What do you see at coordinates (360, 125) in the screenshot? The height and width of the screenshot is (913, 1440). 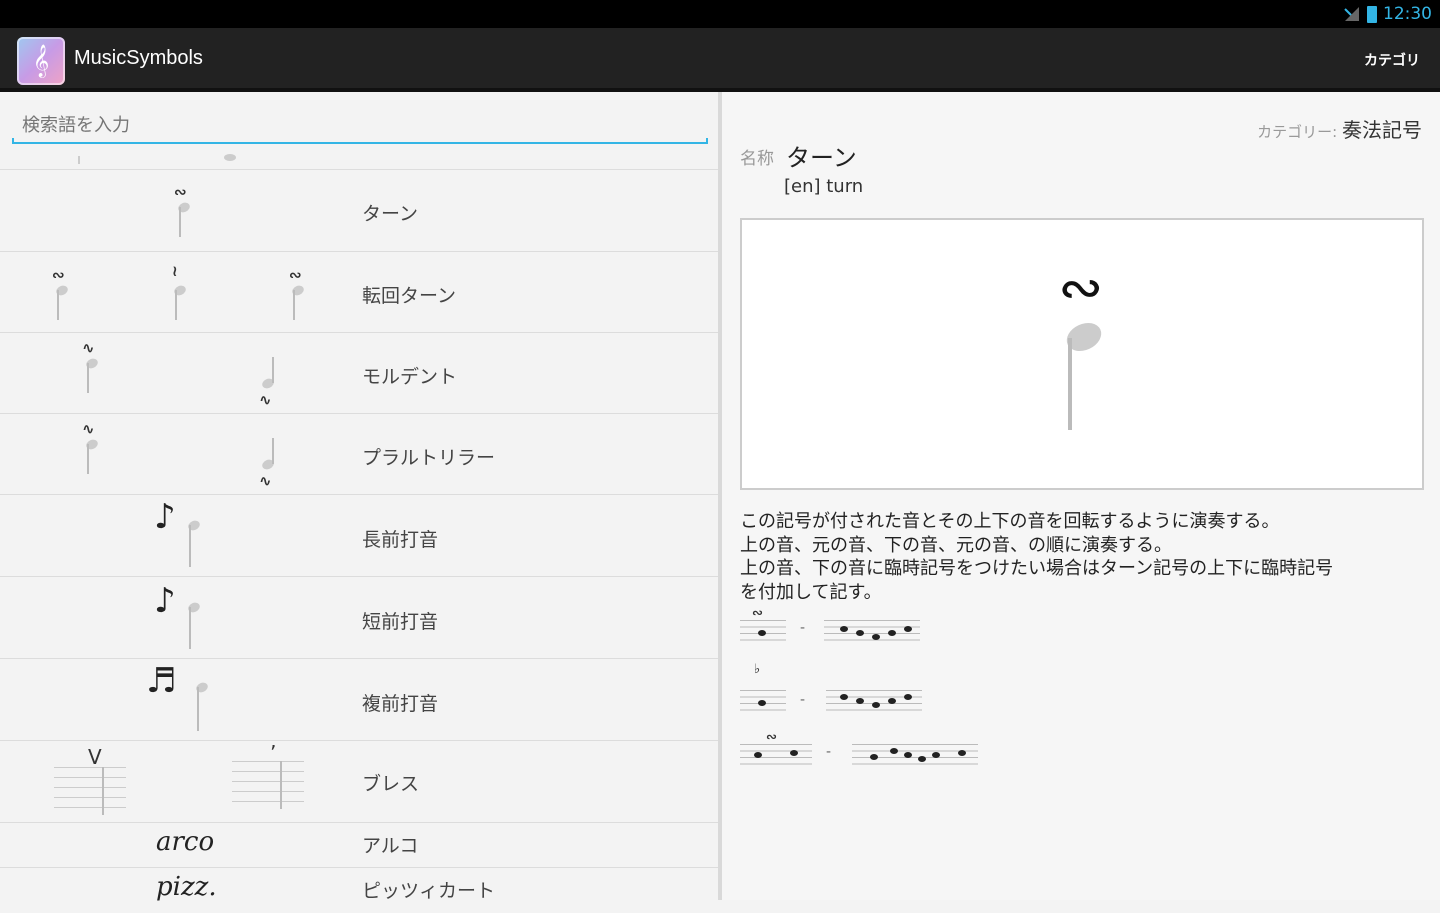 I see `search-input` at bounding box center [360, 125].